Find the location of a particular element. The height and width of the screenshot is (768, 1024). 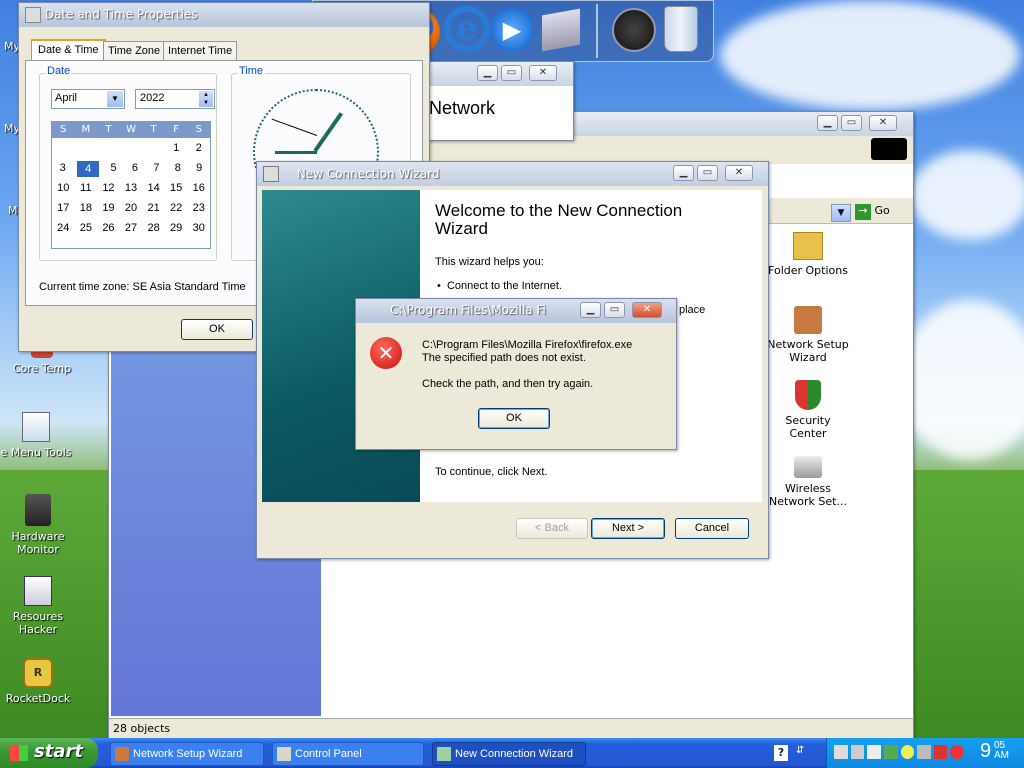

month-select: April ▼ is located at coordinates (88, 99).